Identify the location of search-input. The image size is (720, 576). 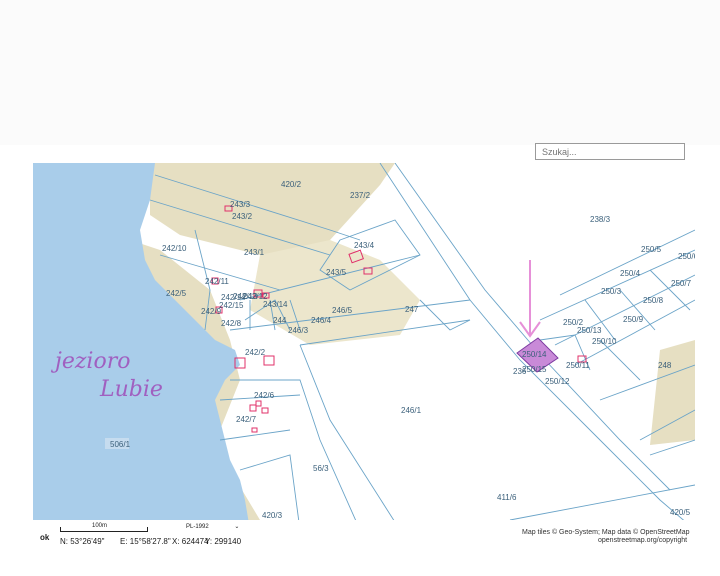
(610, 151).